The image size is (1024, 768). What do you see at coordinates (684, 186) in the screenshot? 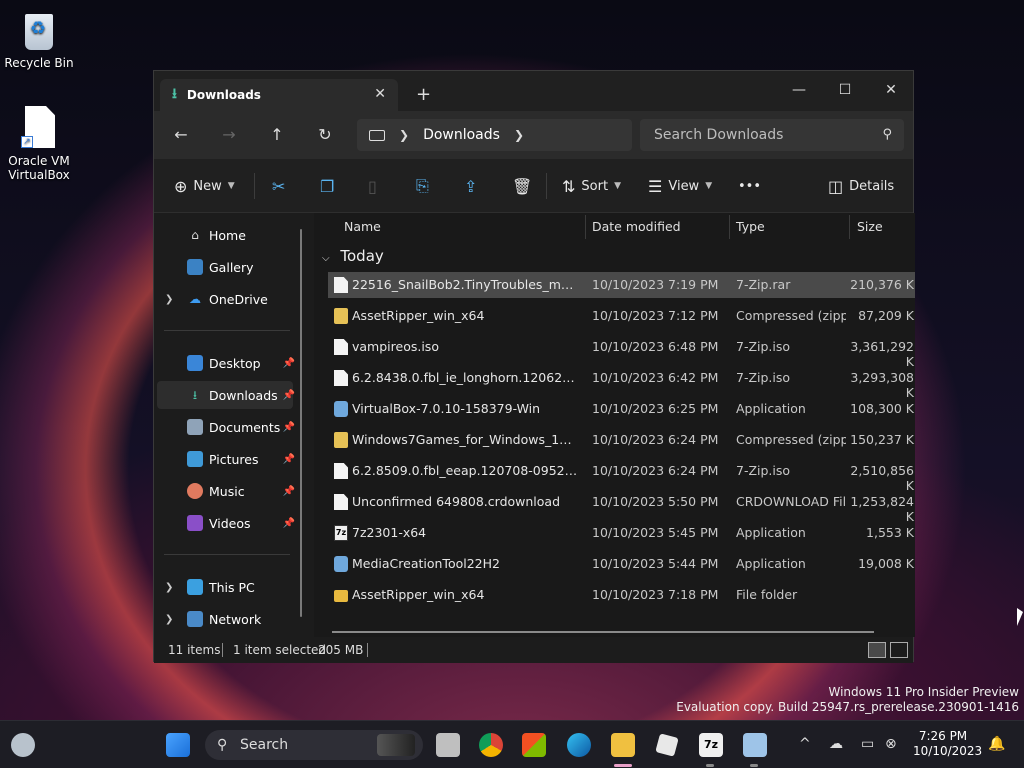
I see `view-label: View` at bounding box center [684, 186].